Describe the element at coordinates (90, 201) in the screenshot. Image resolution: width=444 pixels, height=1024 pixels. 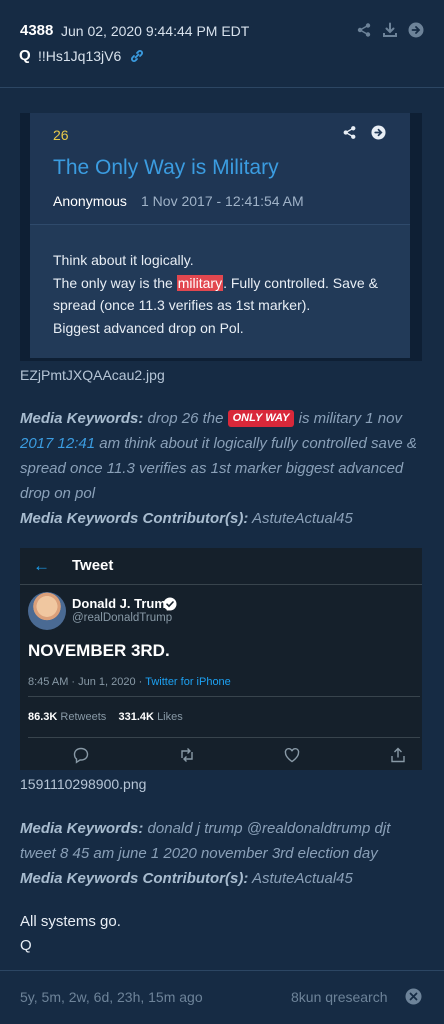
I see `quoted-post-author: Anonymous` at that location.